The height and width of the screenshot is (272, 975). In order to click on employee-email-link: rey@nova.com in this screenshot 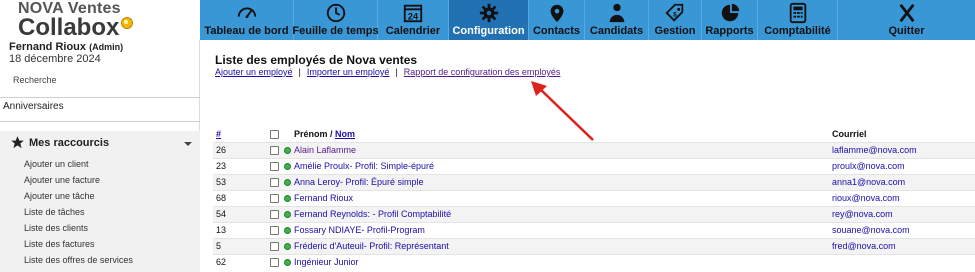, I will do `click(862, 214)`.